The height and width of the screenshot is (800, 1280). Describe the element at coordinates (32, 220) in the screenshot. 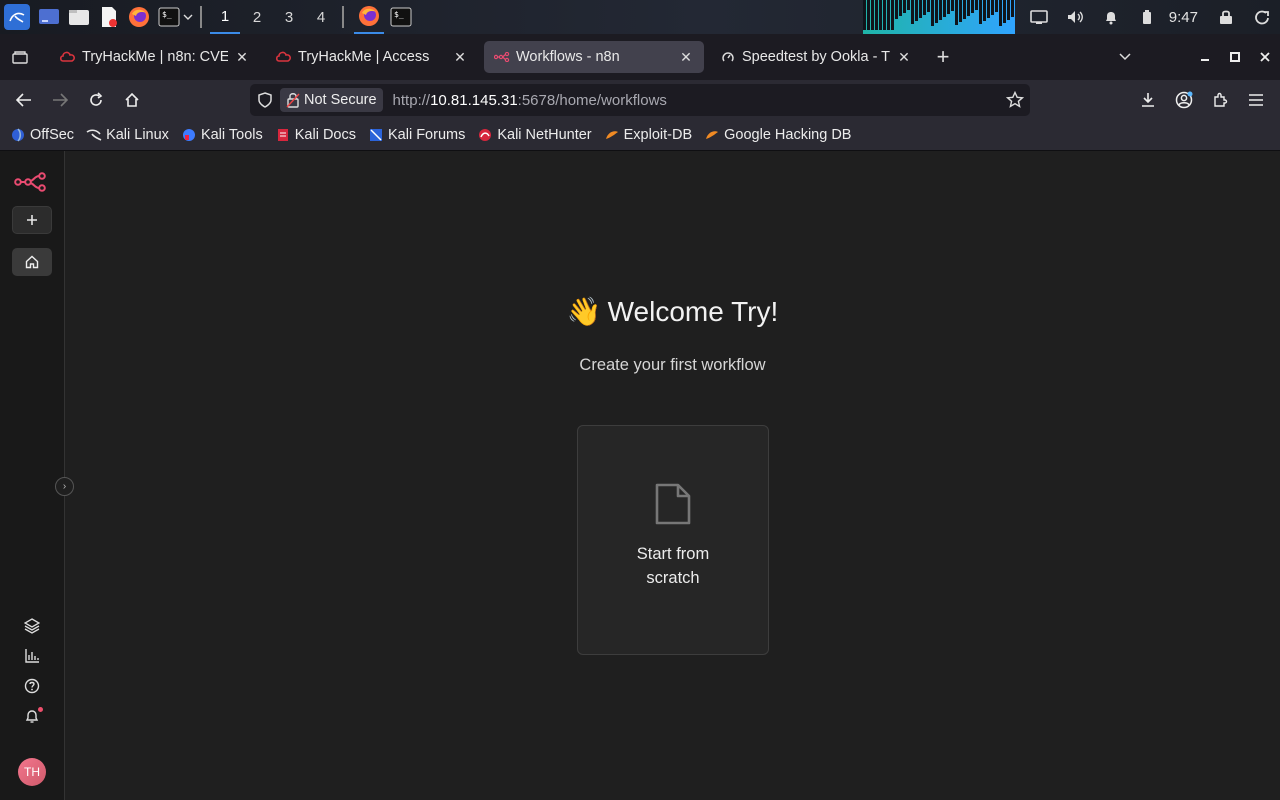

I see `create-button` at that location.